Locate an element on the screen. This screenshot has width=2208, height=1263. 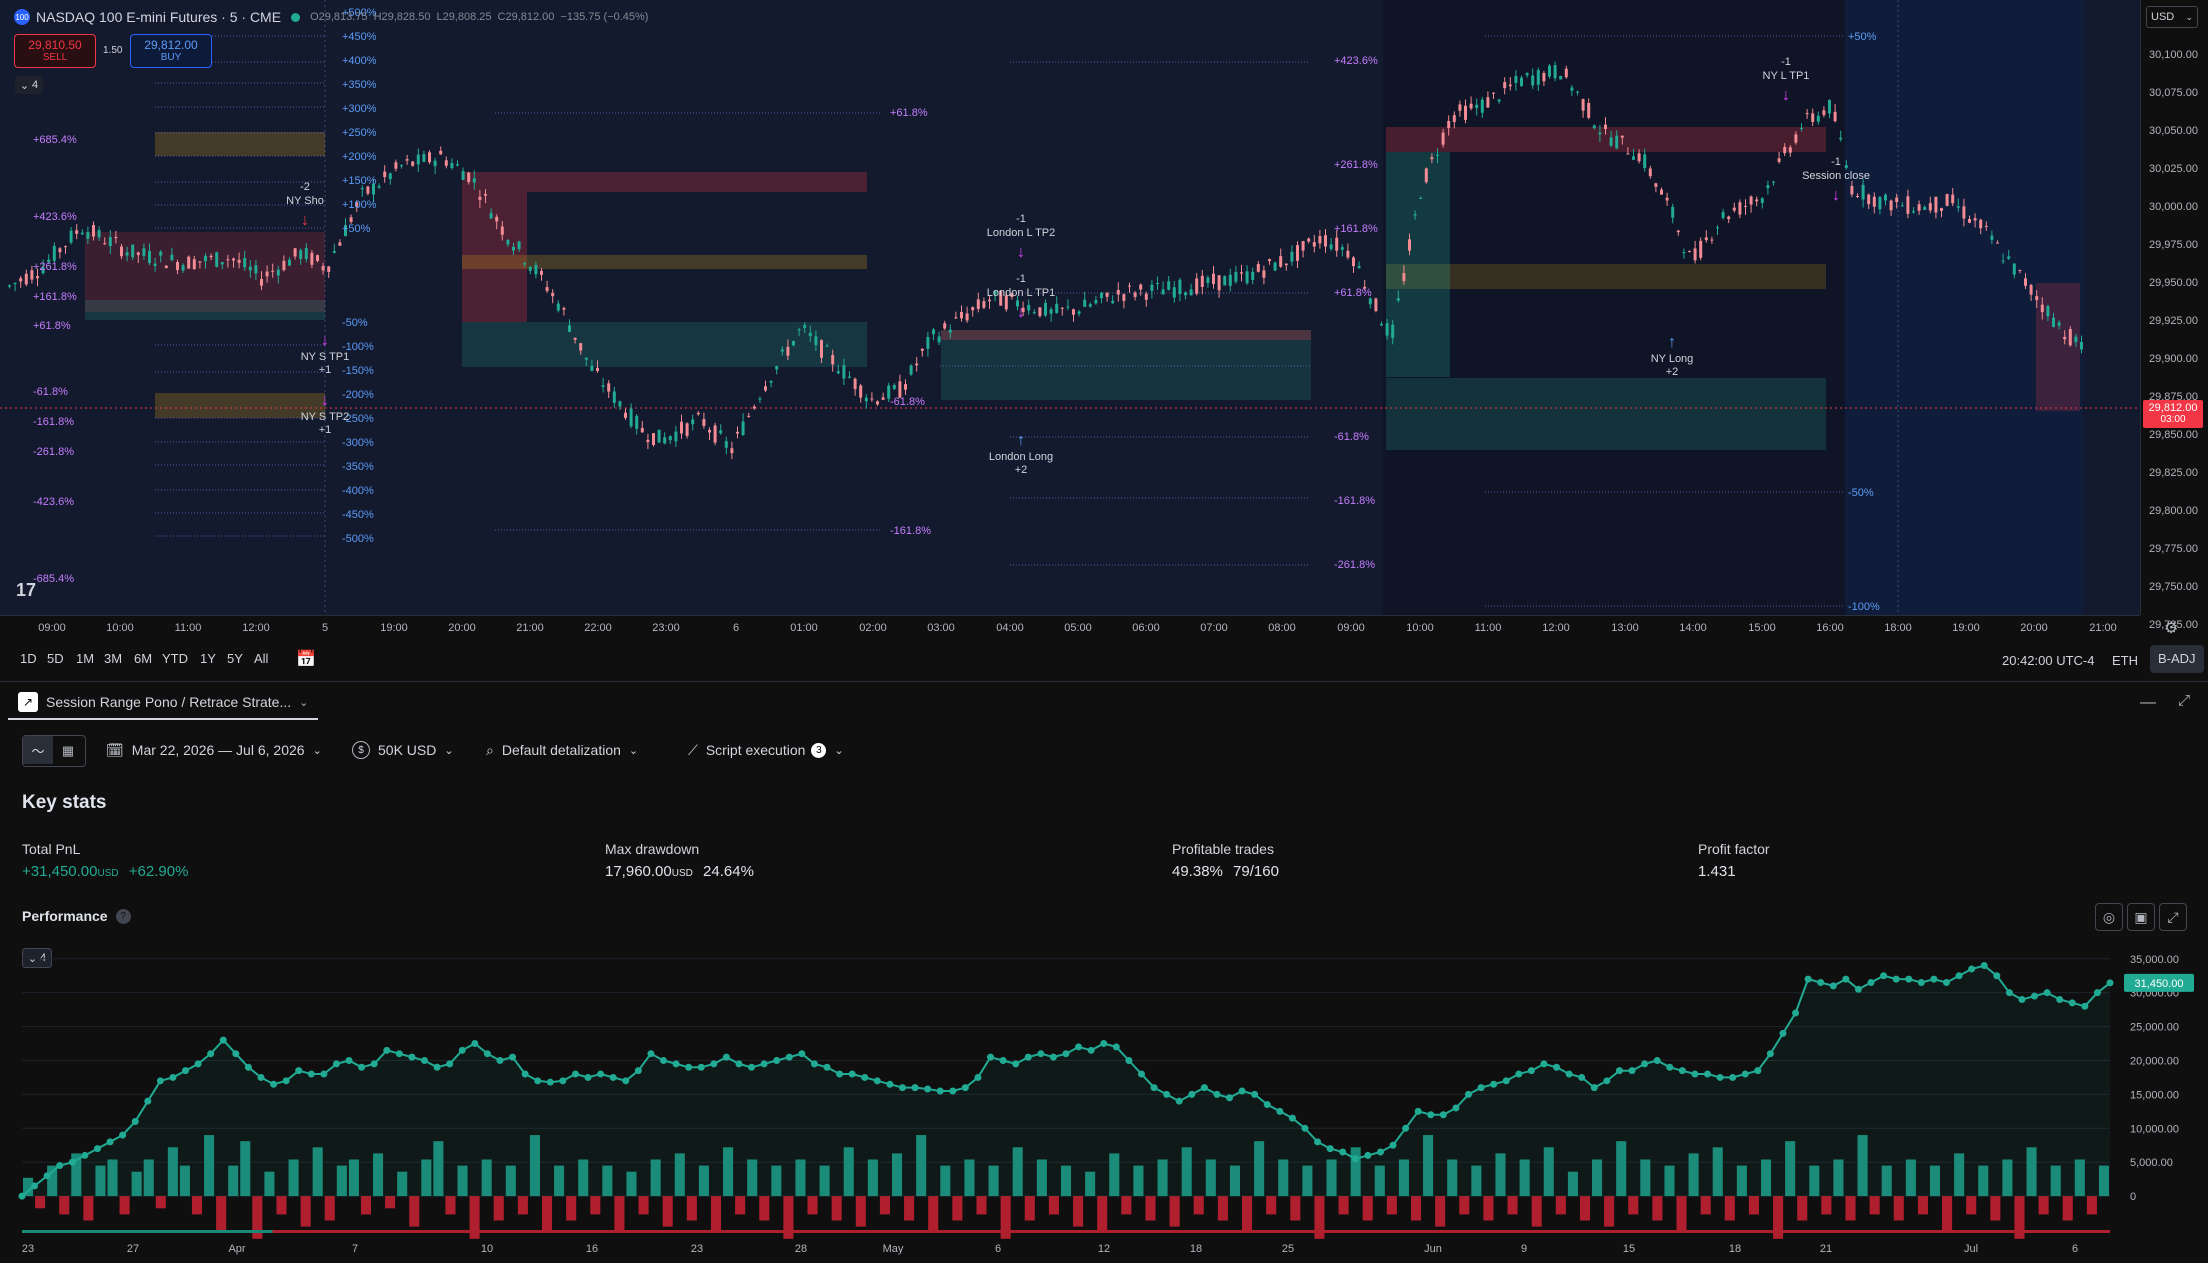
time-tick: 21:00 is located at coordinates (2103, 628).